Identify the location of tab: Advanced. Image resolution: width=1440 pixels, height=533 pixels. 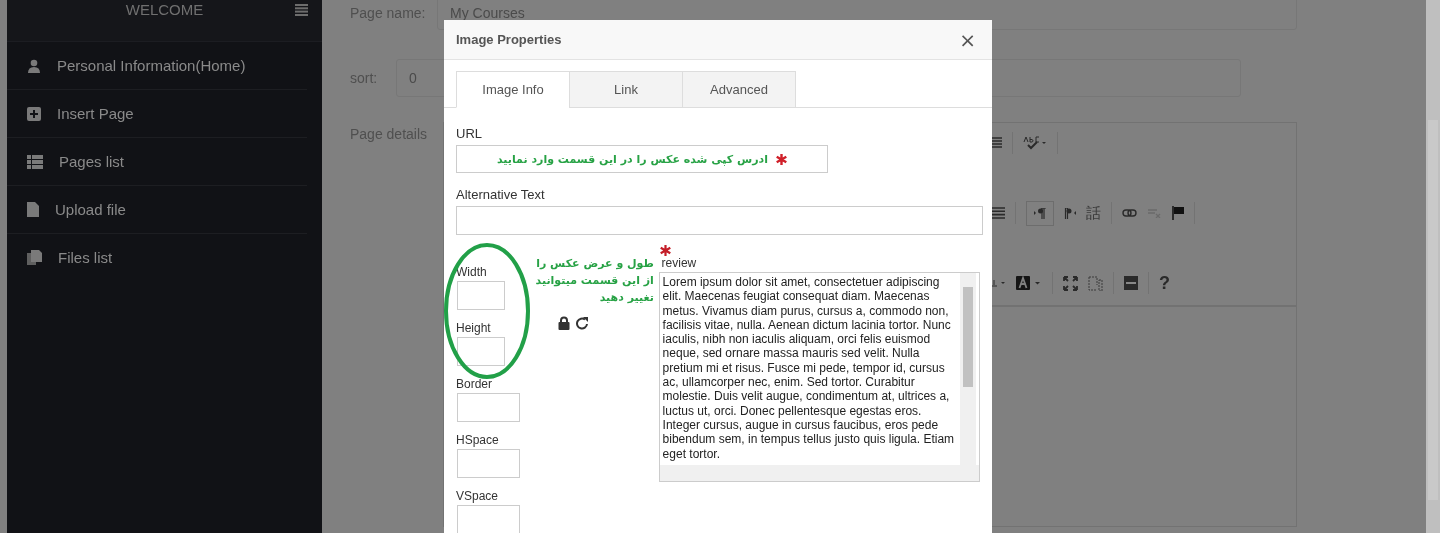
(739, 89).